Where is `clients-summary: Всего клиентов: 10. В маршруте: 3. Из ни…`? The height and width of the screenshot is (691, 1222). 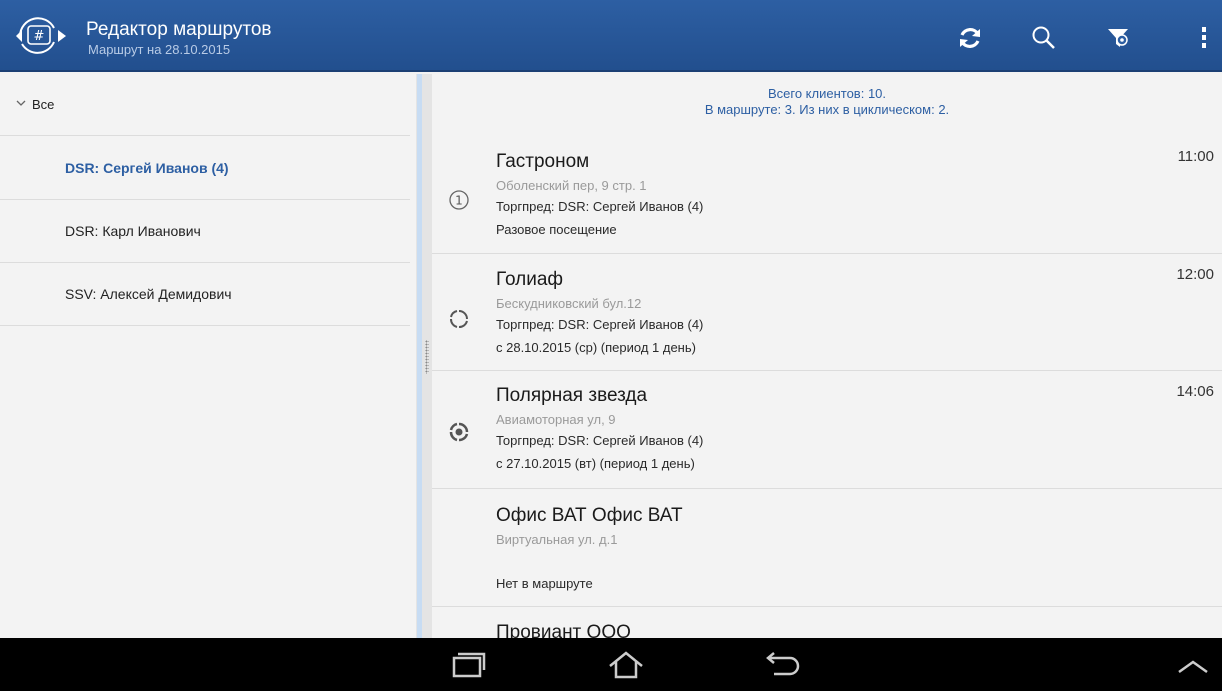 clients-summary: Всего клиентов: 10. В маршруте: 3. Из ни… is located at coordinates (827, 102).